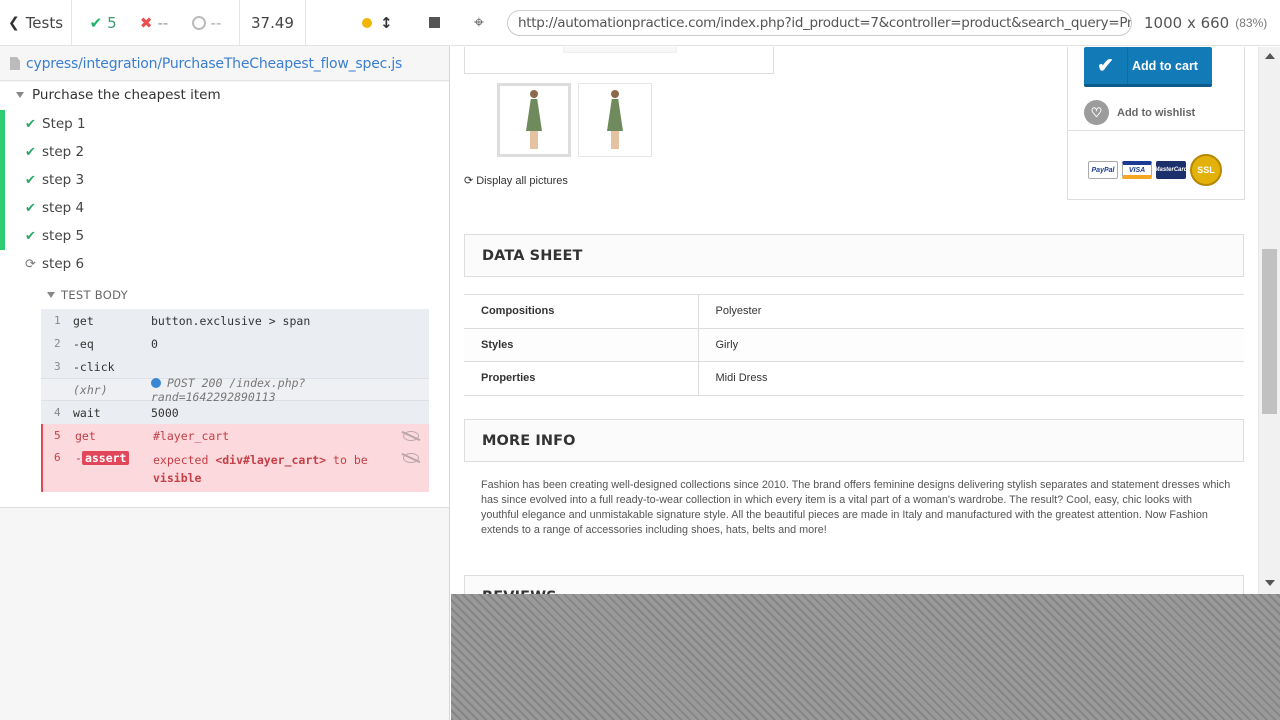 The image size is (1280, 720). Describe the element at coordinates (1156, 130) in the screenshot. I see `divider` at that location.